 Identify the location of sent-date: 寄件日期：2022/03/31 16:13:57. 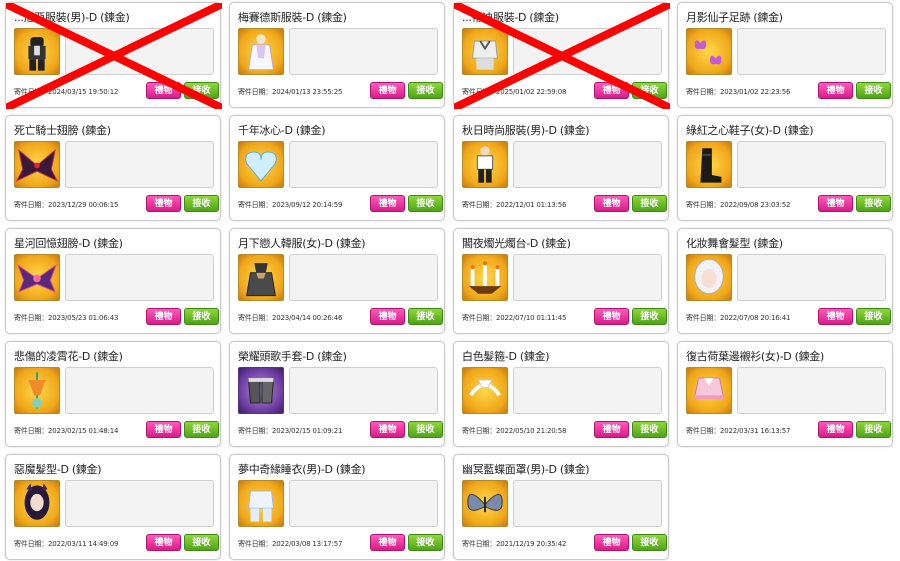
(738, 431).